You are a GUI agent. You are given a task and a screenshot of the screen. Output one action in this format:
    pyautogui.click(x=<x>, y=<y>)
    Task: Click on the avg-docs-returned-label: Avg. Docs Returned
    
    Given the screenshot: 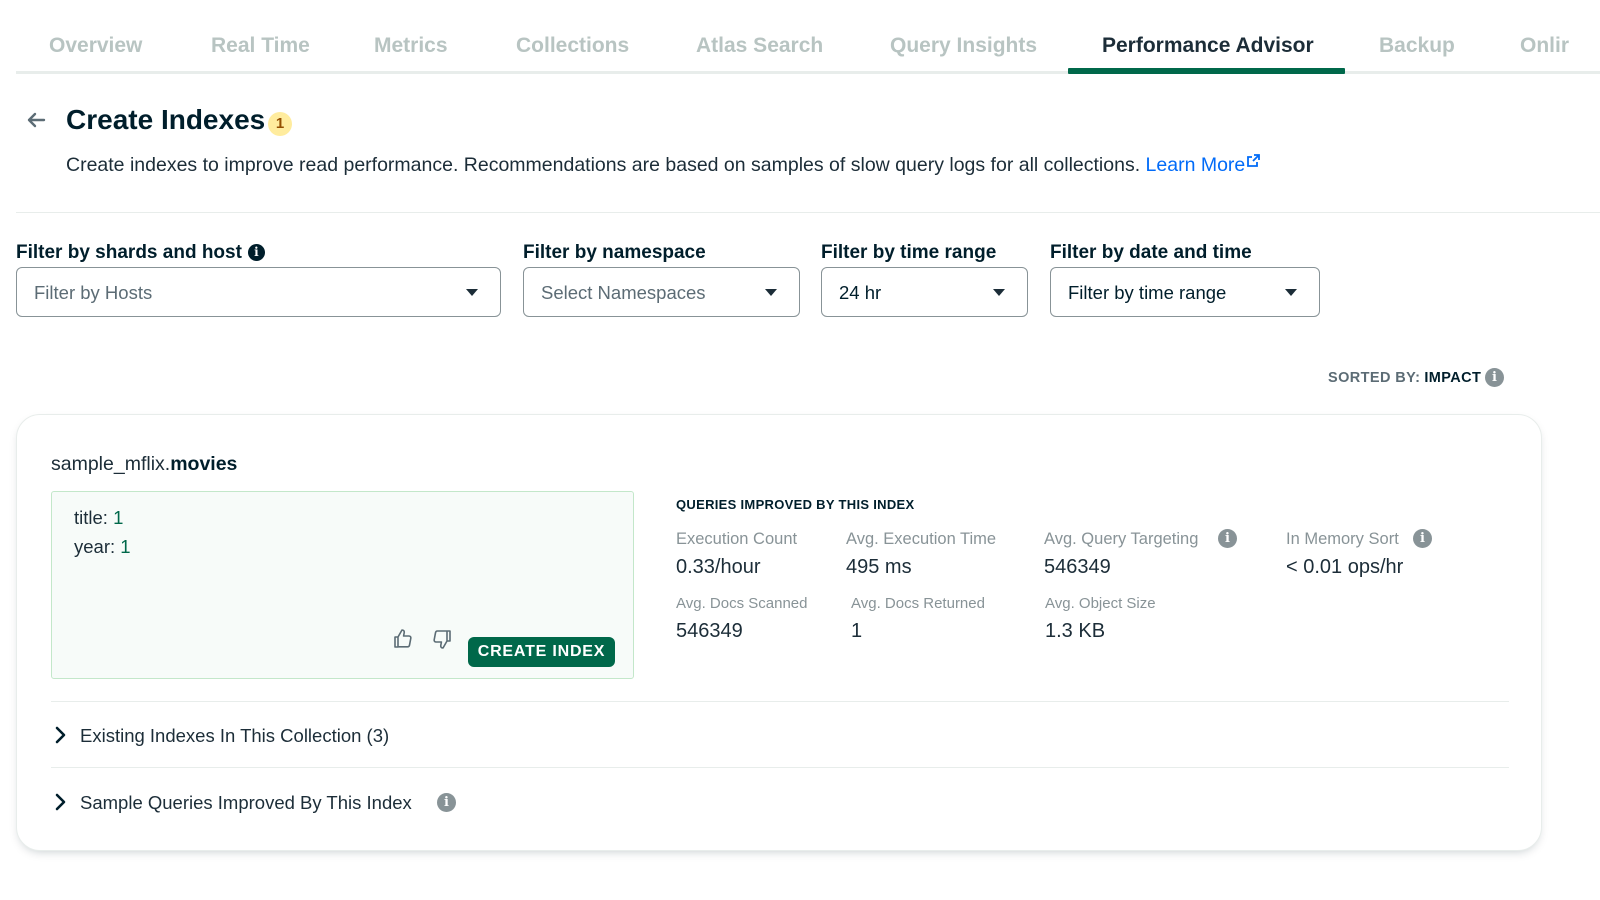 What is the action you would take?
    pyautogui.click(x=918, y=603)
    